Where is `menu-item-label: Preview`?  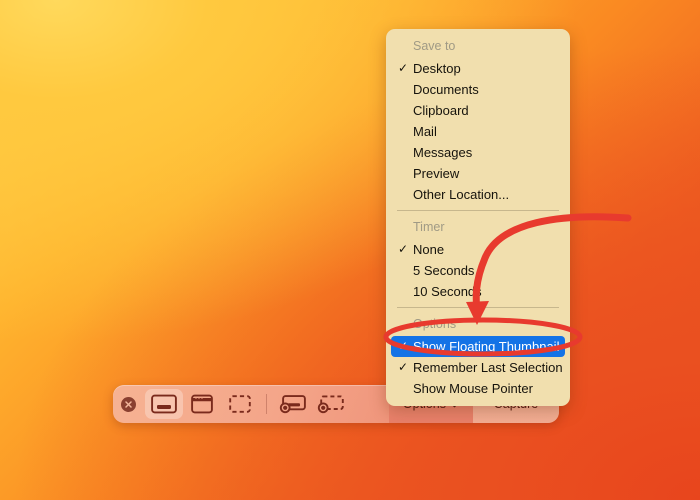
menu-item-label: Preview is located at coordinates (436, 173).